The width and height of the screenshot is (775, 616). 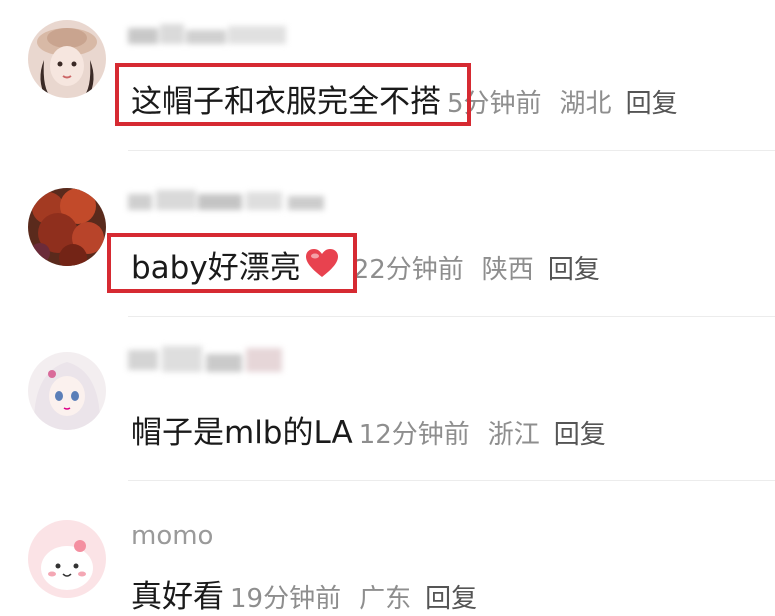 What do you see at coordinates (286, 599) in the screenshot?
I see `comment-time: 19分钟前` at bounding box center [286, 599].